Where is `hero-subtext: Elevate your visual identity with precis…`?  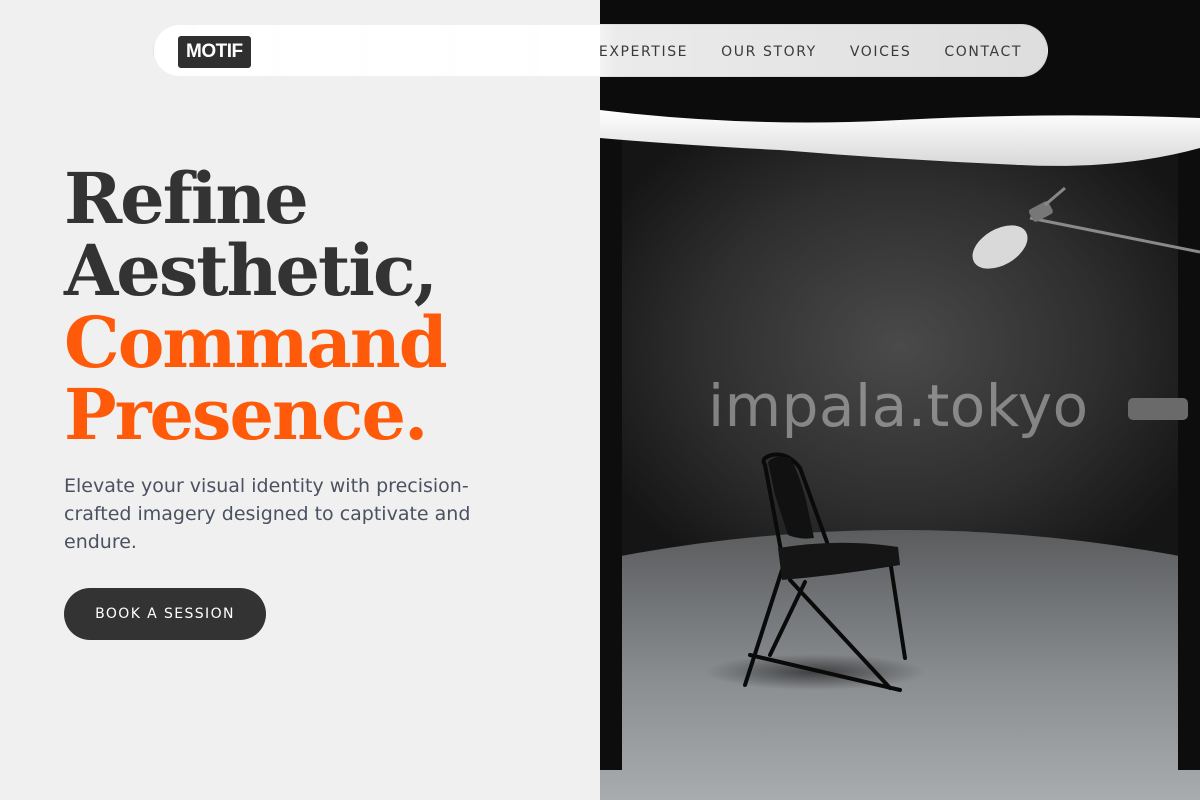
hero-subtext: Elevate your visual identity with precis… is located at coordinates (267, 514).